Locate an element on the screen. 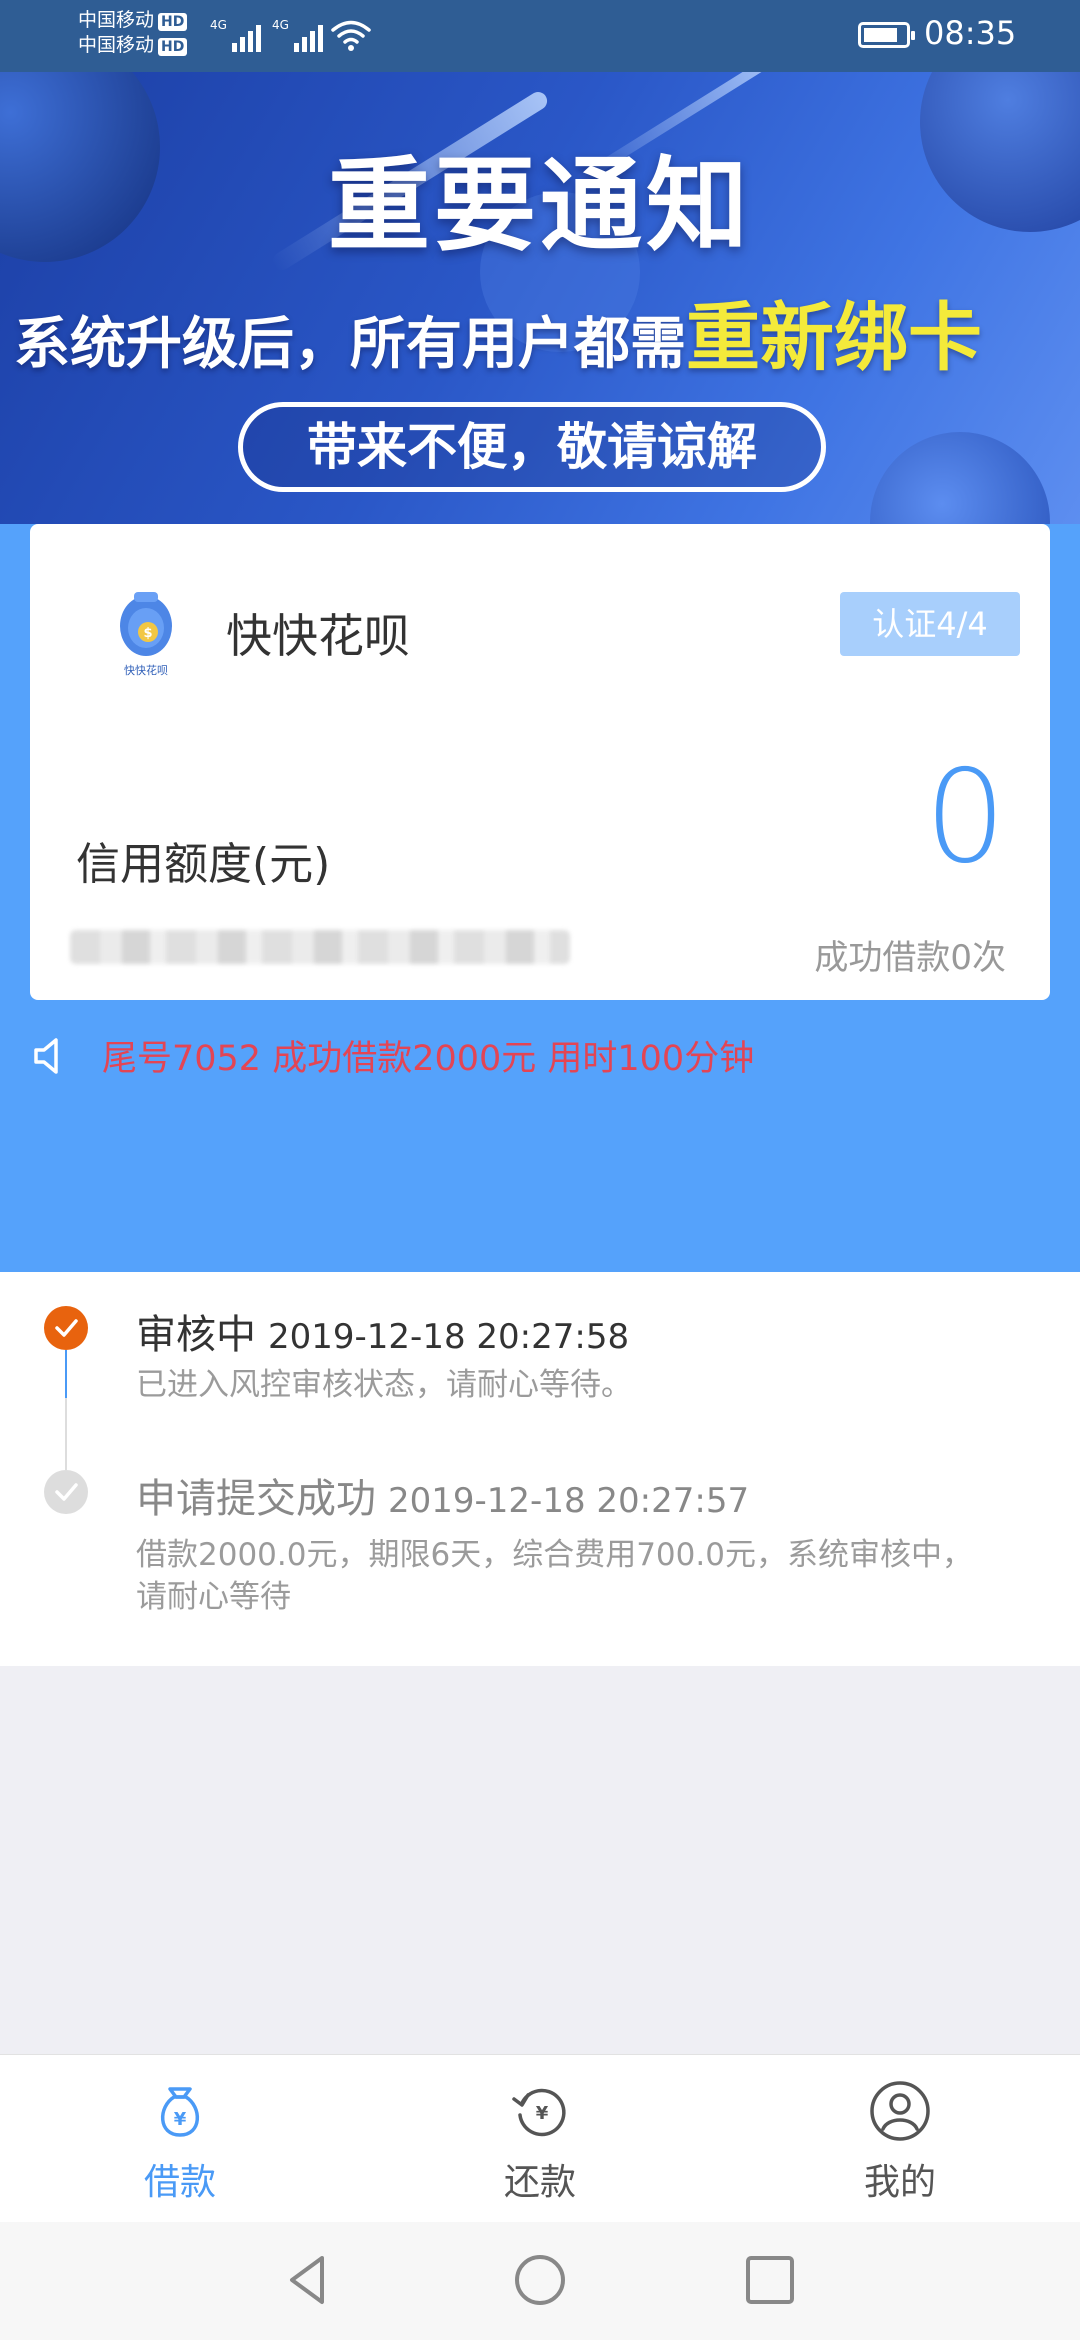  blurred-info is located at coordinates (320, 947).